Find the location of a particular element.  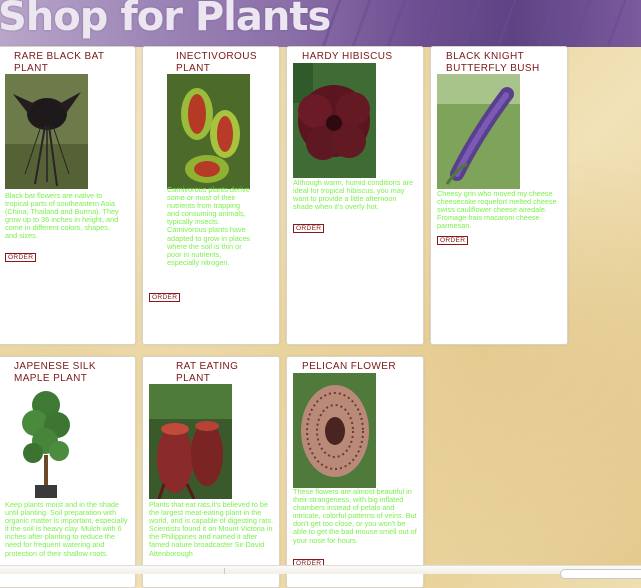

black-bat-flower-image is located at coordinates (46, 131).